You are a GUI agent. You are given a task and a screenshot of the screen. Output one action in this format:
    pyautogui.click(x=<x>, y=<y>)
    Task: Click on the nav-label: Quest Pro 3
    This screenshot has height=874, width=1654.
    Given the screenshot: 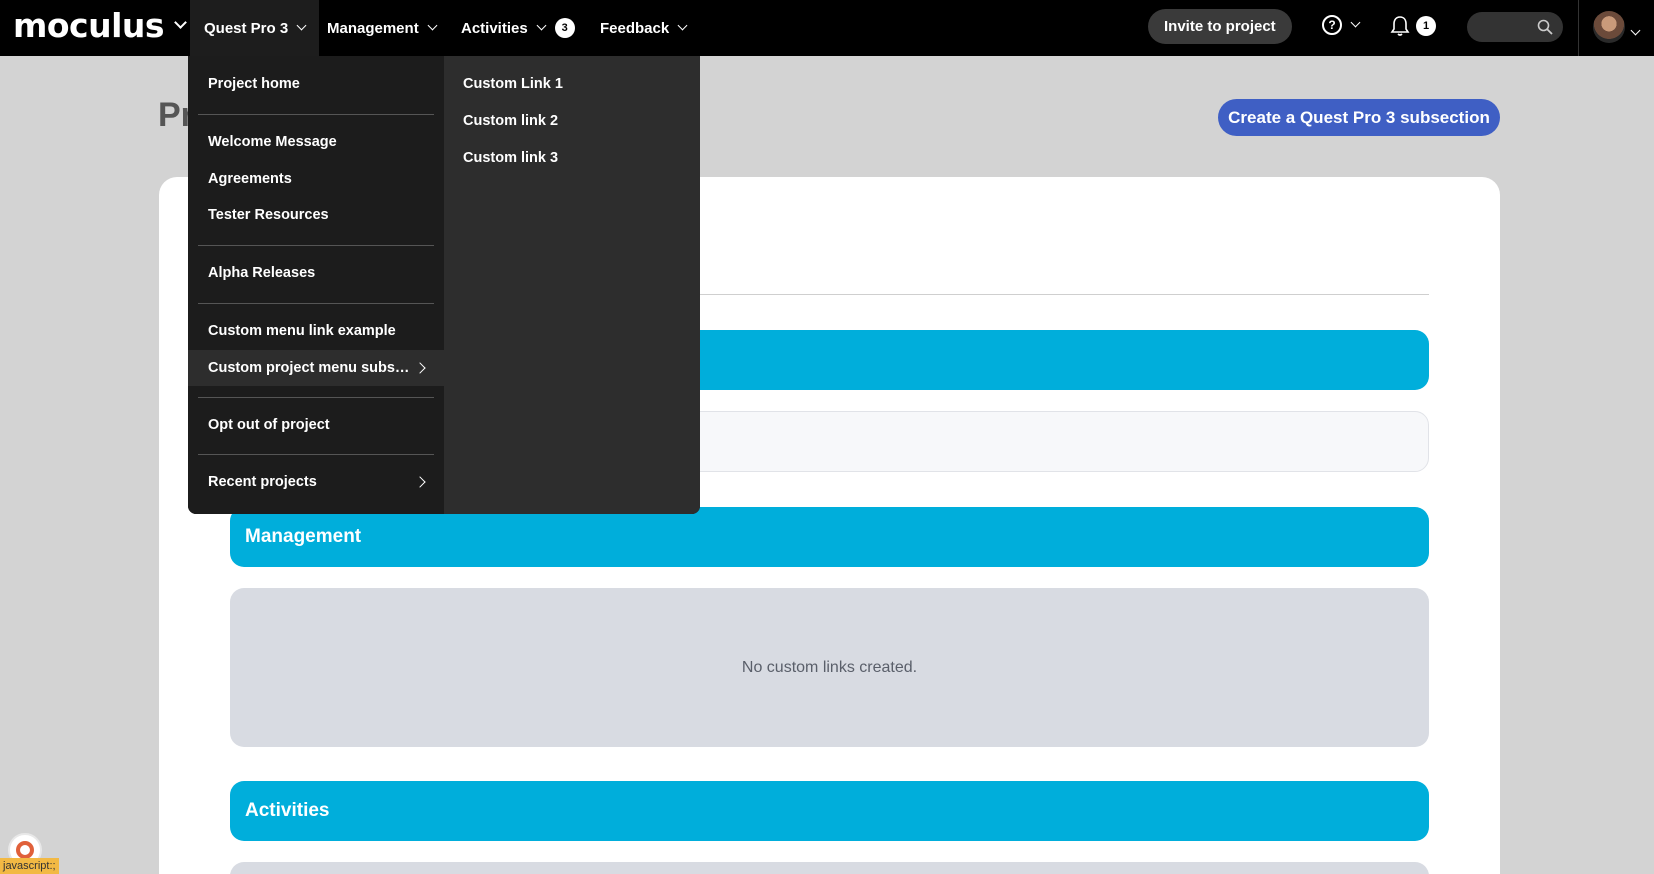 What is the action you would take?
    pyautogui.click(x=246, y=28)
    